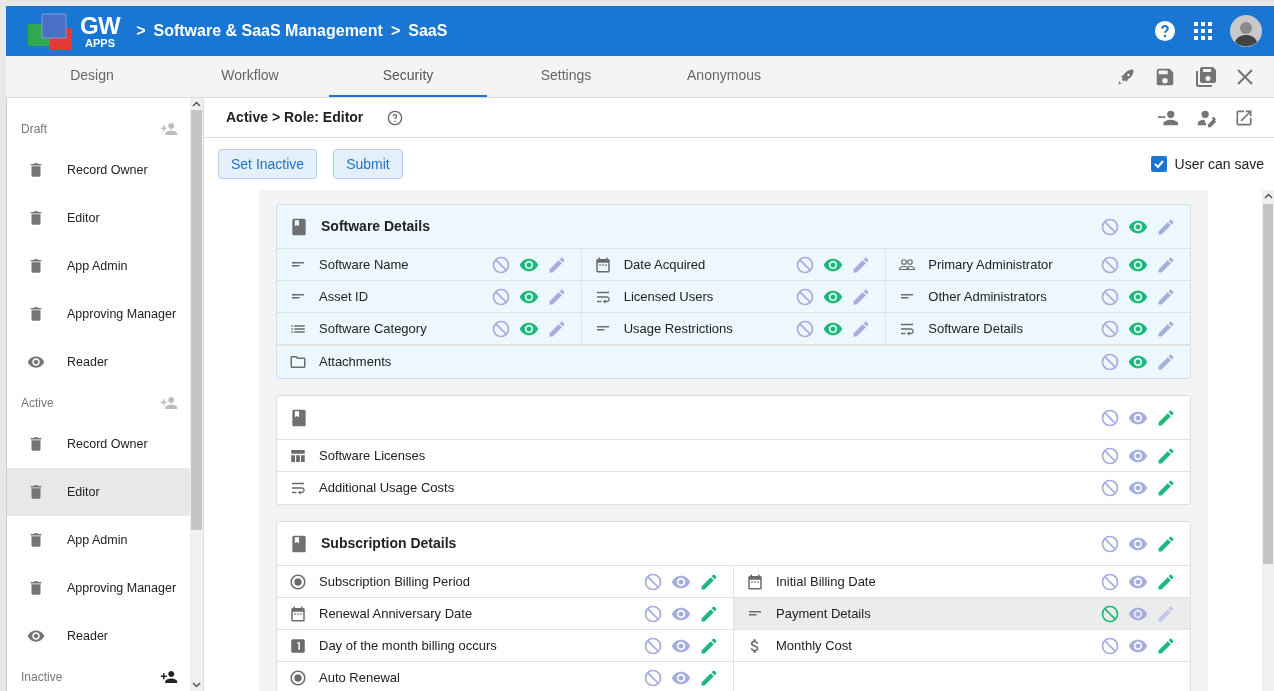 The image size is (1274, 691). What do you see at coordinates (668, 296) in the screenshot?
I see `field-label: Licensed Users` at bounding box center [668, 296].